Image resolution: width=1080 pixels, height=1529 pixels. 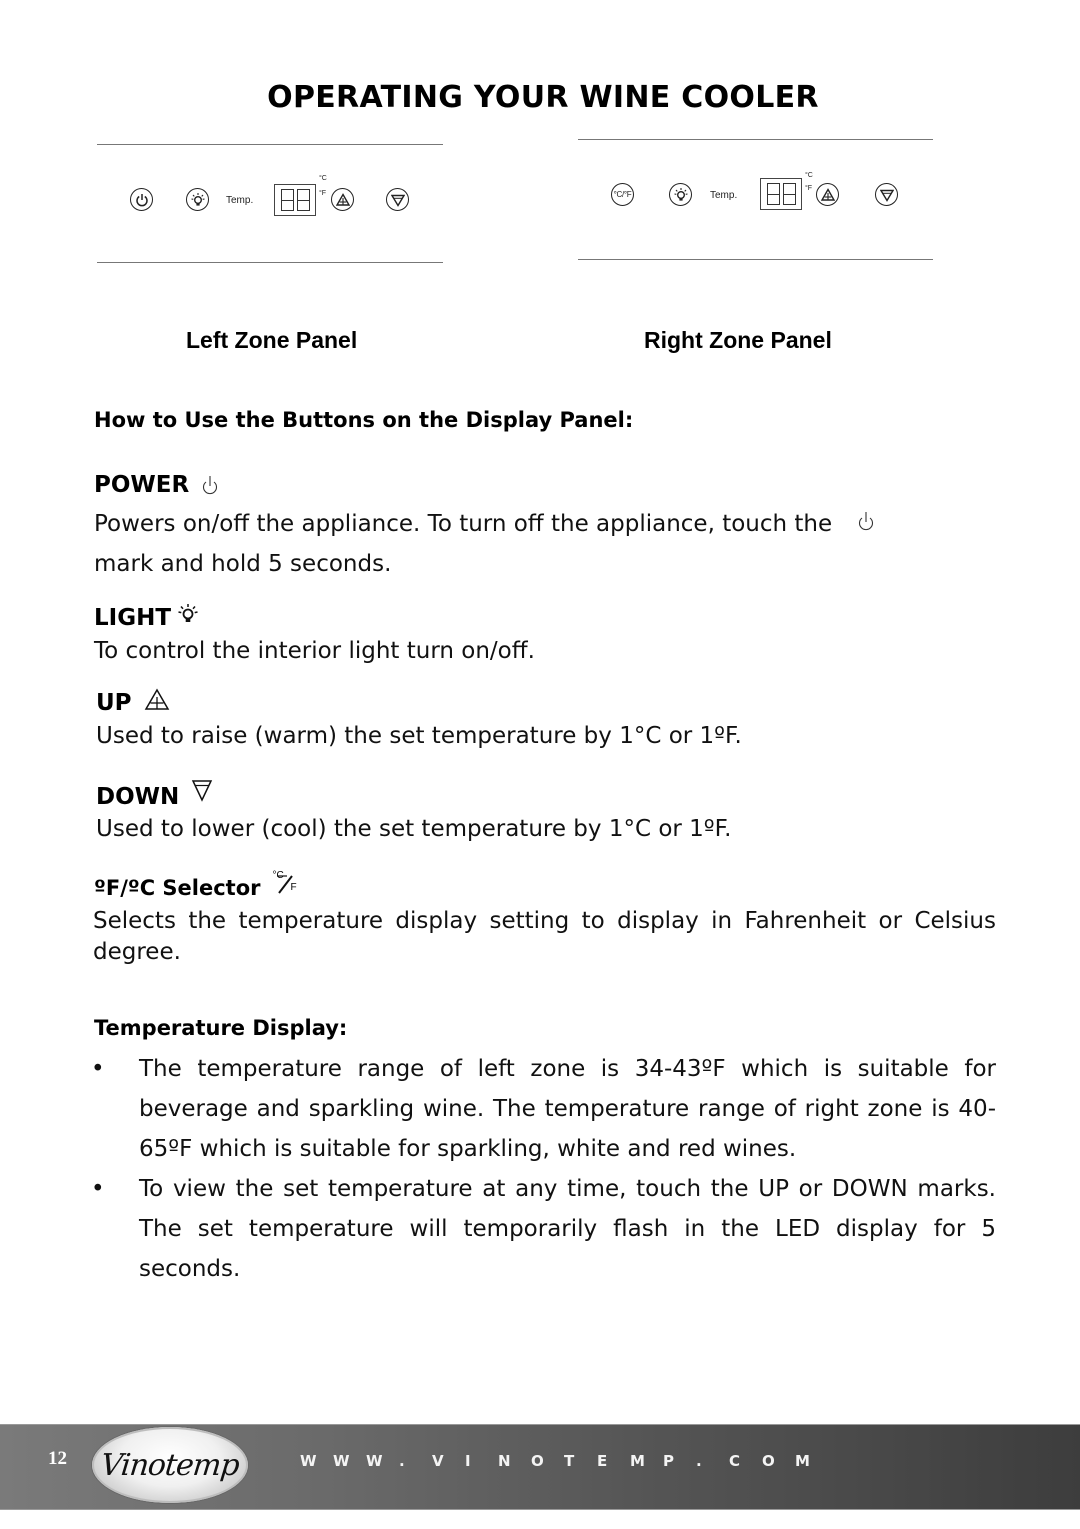 I want to click on url-letter: I, so click(x=468, y=1461).